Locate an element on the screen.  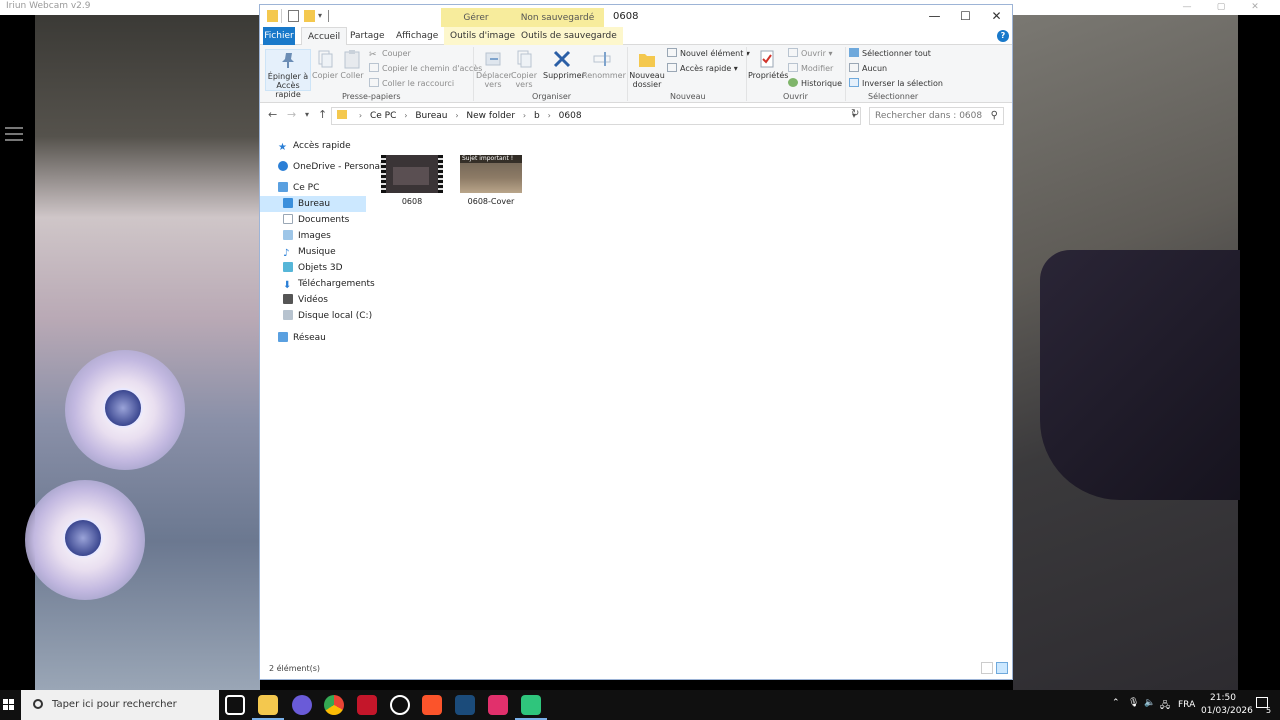
microphone-icon: 🎙 is located at coordinates (1133, 703).